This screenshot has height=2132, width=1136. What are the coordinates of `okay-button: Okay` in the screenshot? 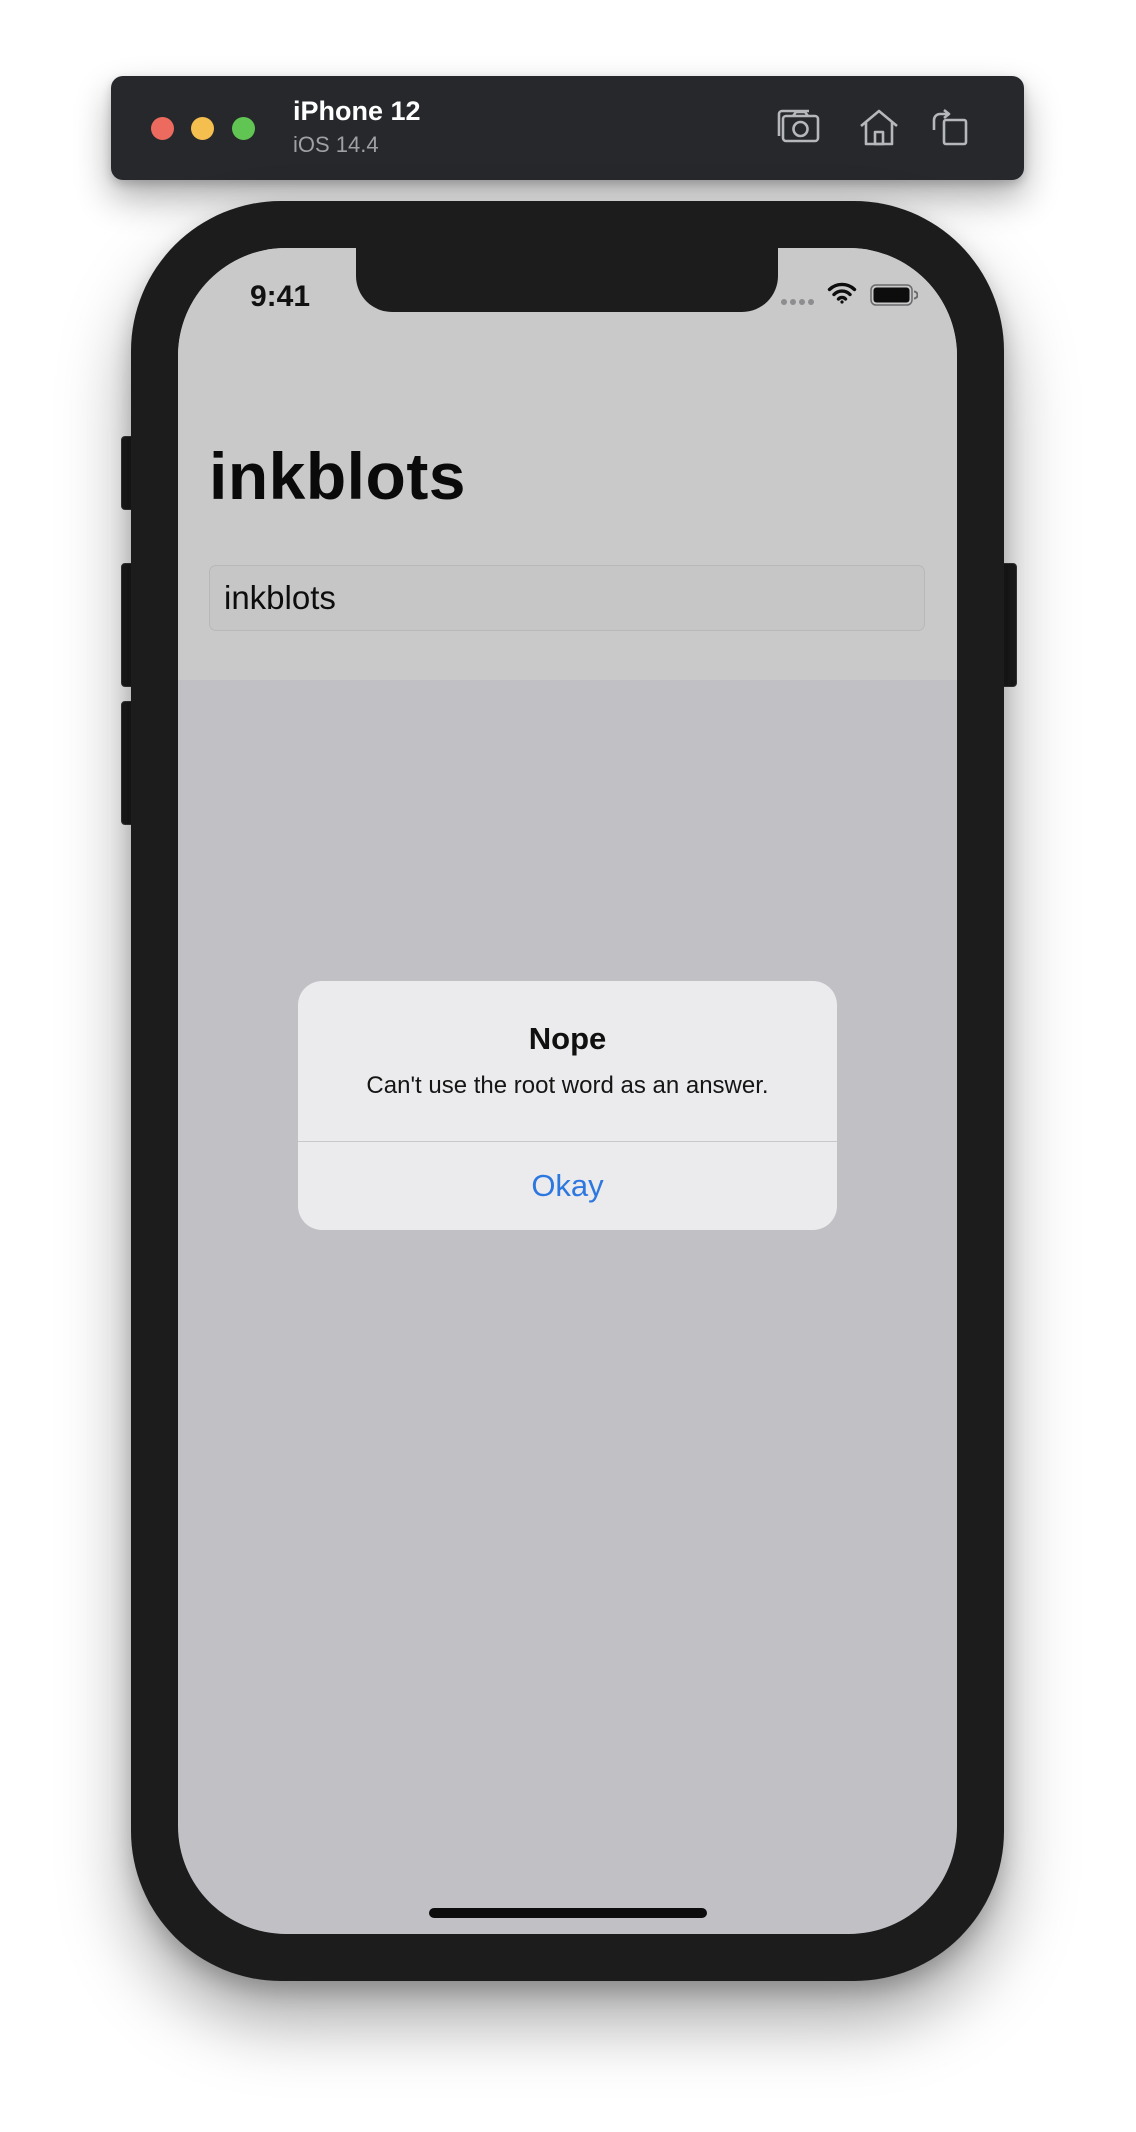 It's located at (567, 1186).